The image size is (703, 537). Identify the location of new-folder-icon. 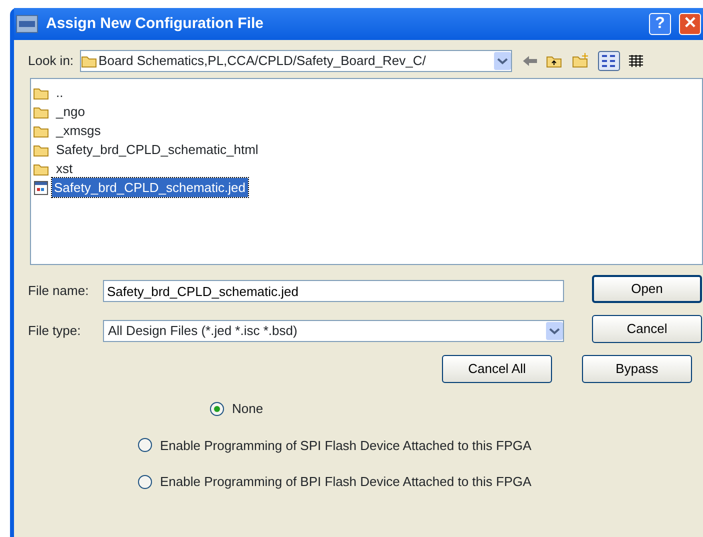
(581, 61).